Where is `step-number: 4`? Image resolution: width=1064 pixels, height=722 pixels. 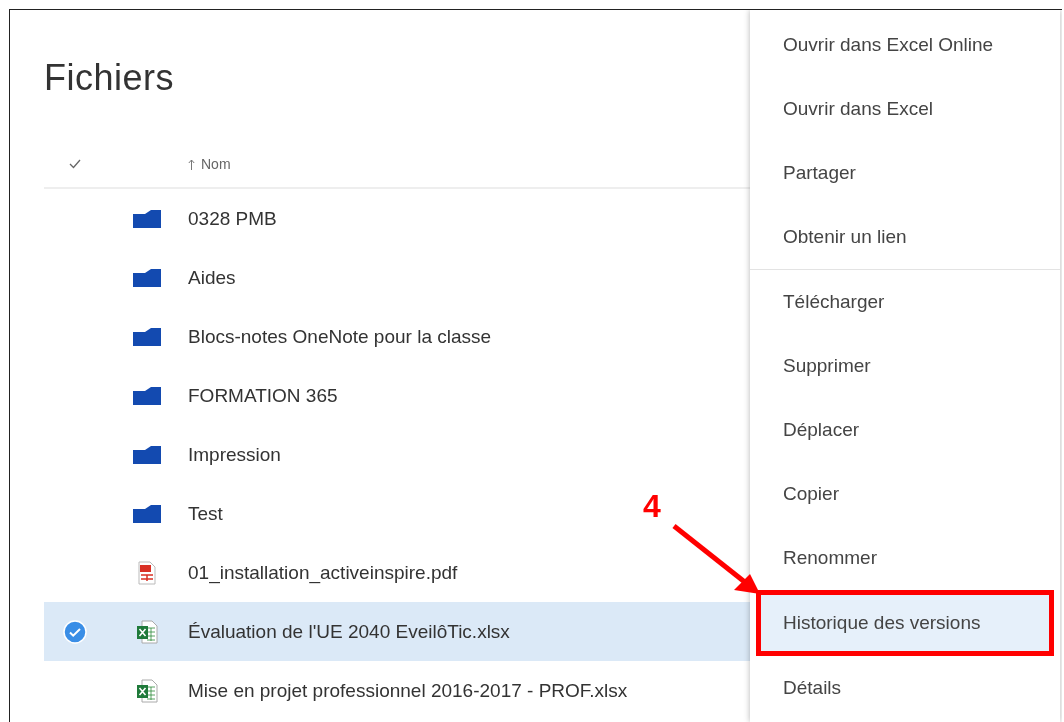
step-number: 4 is located at coordinates (652, 506).